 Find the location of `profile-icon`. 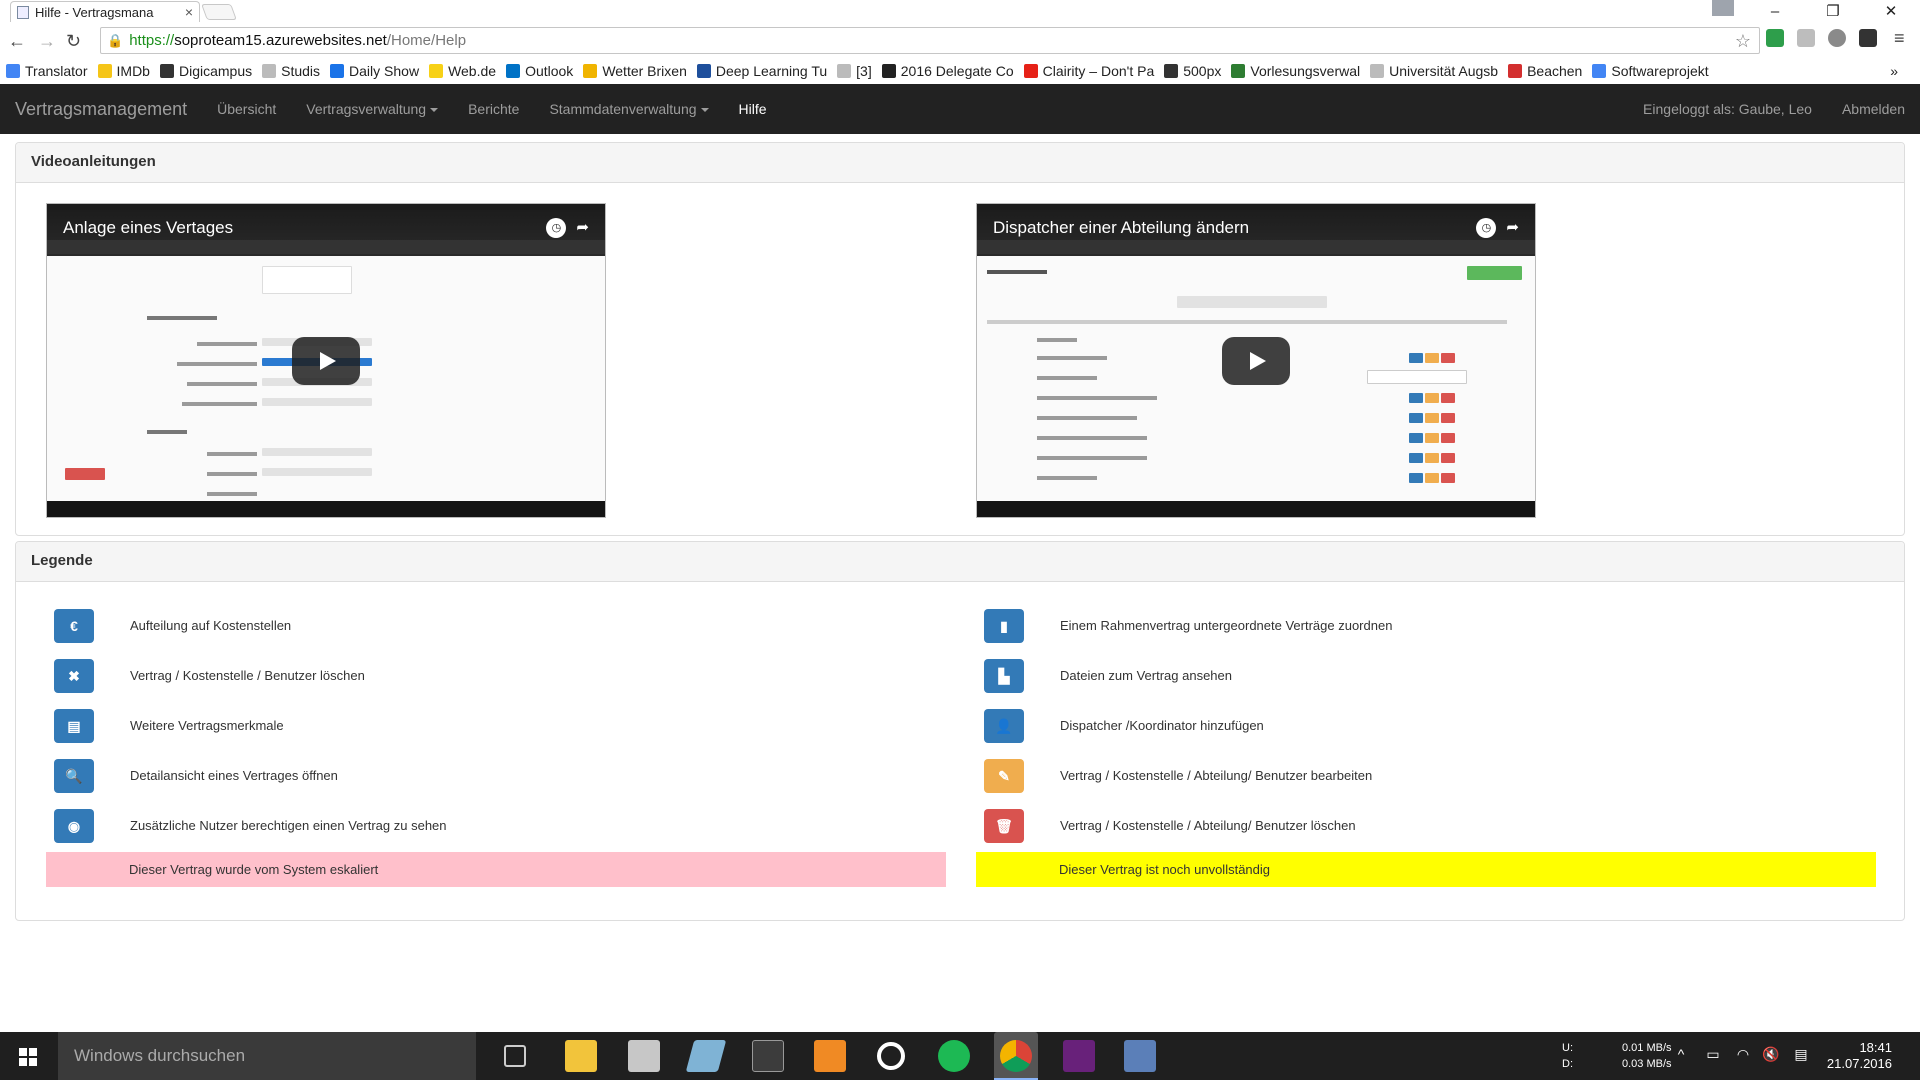

profile-icon is located at coordinates (1723, 8).